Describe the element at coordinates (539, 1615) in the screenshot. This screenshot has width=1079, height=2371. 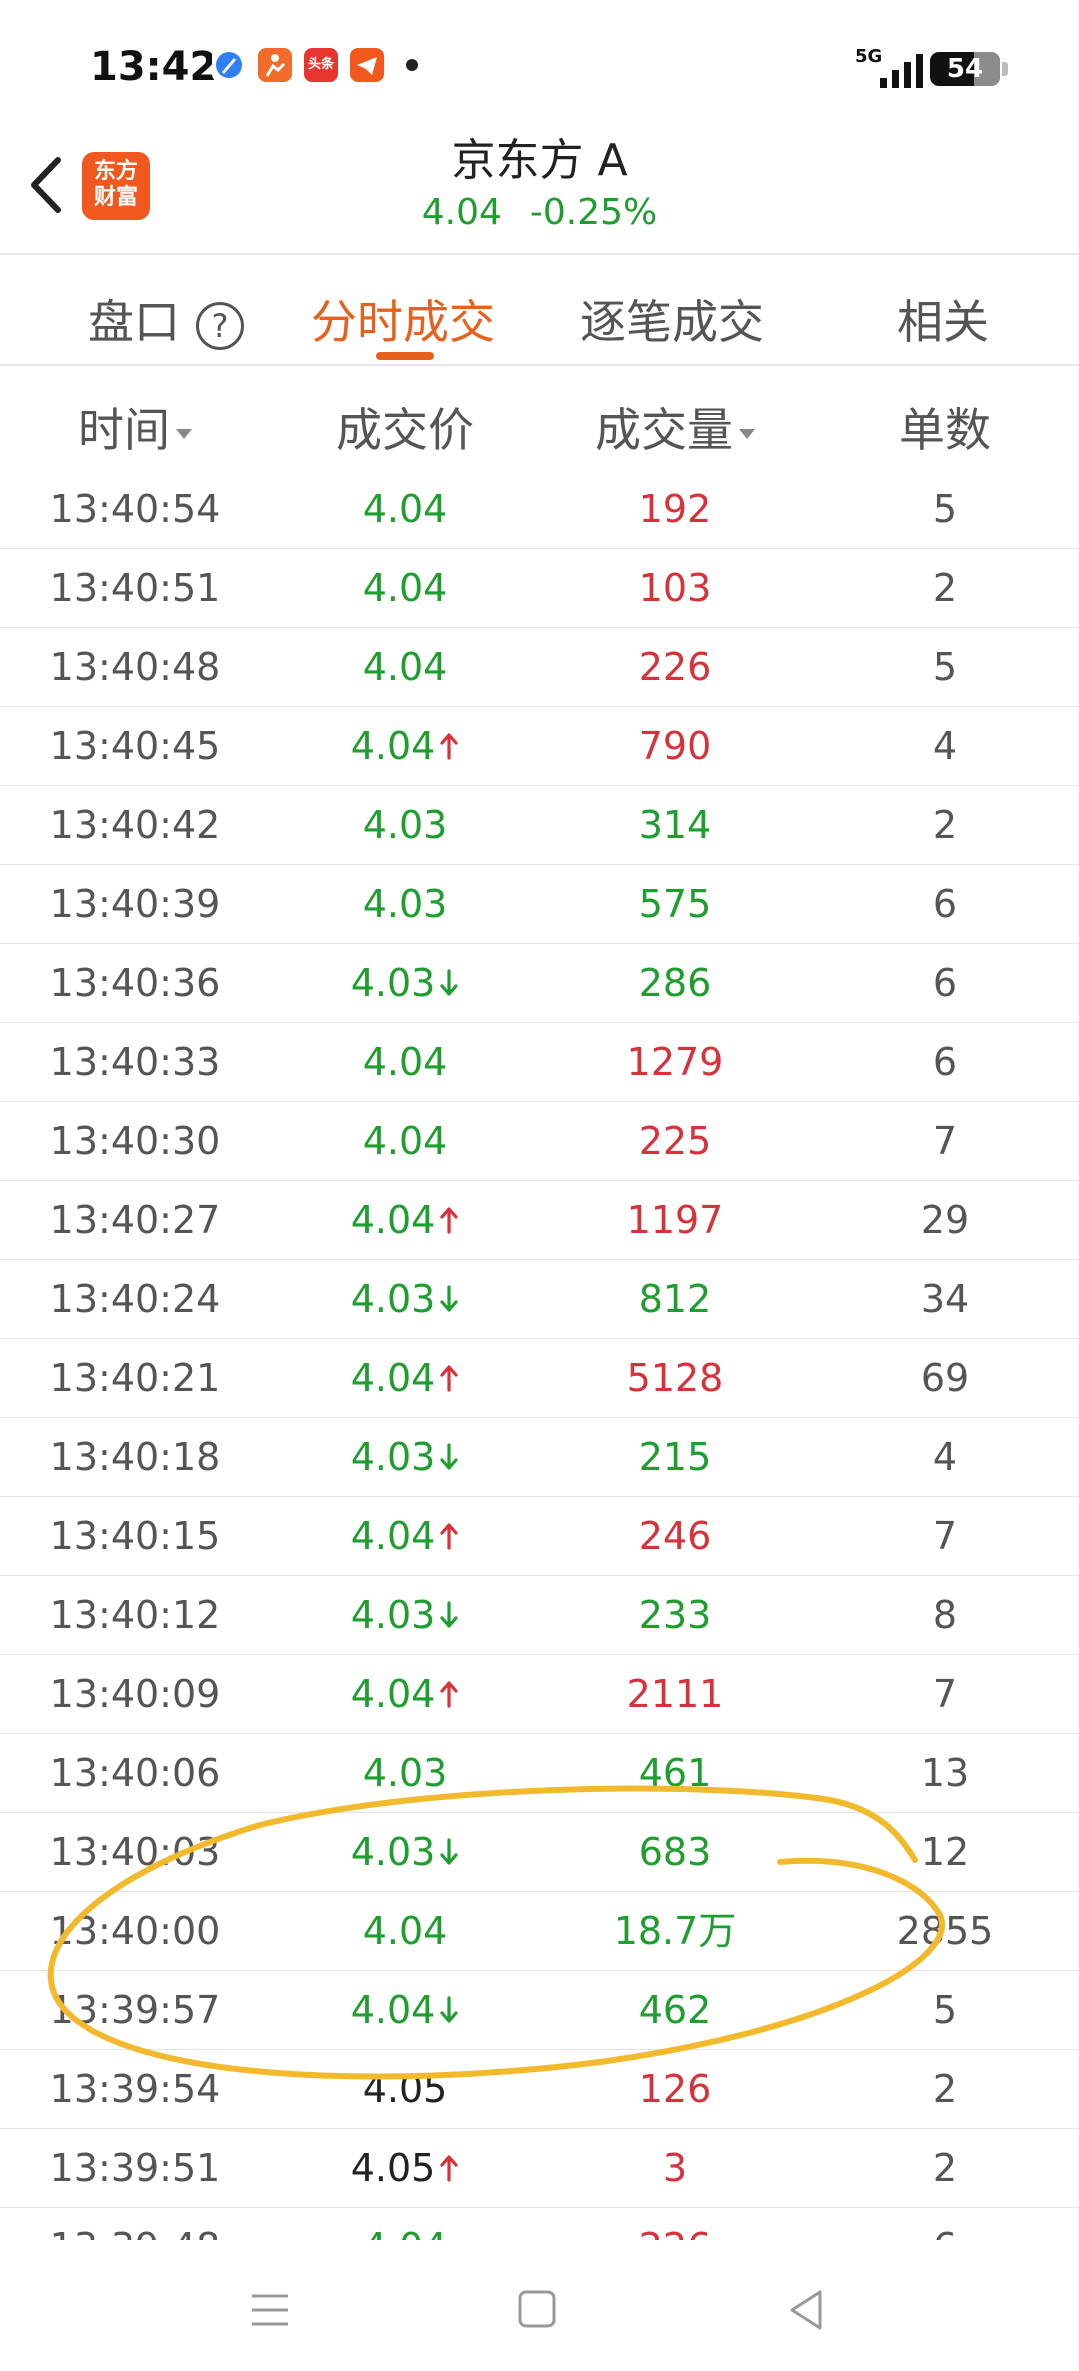
I see `table-row: 13:40:12 4.03 233 8` at that location.